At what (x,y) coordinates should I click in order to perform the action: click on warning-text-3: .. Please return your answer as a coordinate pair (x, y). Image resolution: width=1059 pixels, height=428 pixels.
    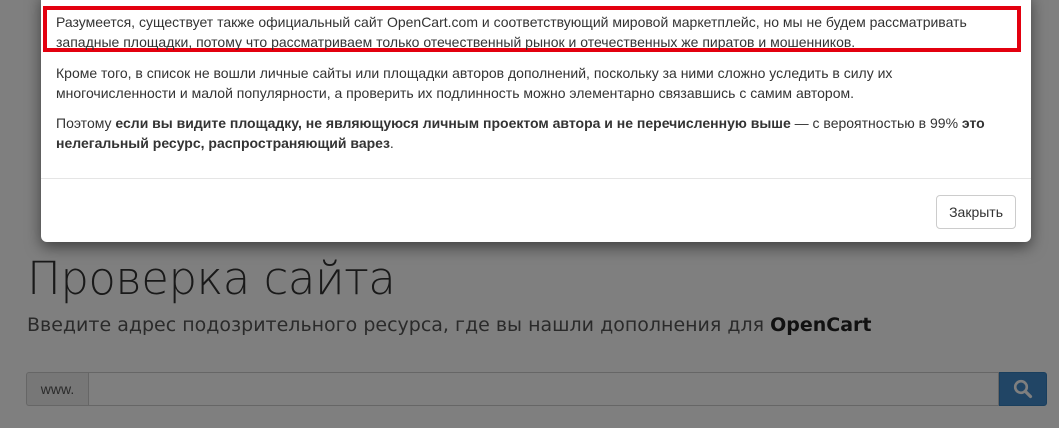
    Looking at the image, I should click on (391, 143).